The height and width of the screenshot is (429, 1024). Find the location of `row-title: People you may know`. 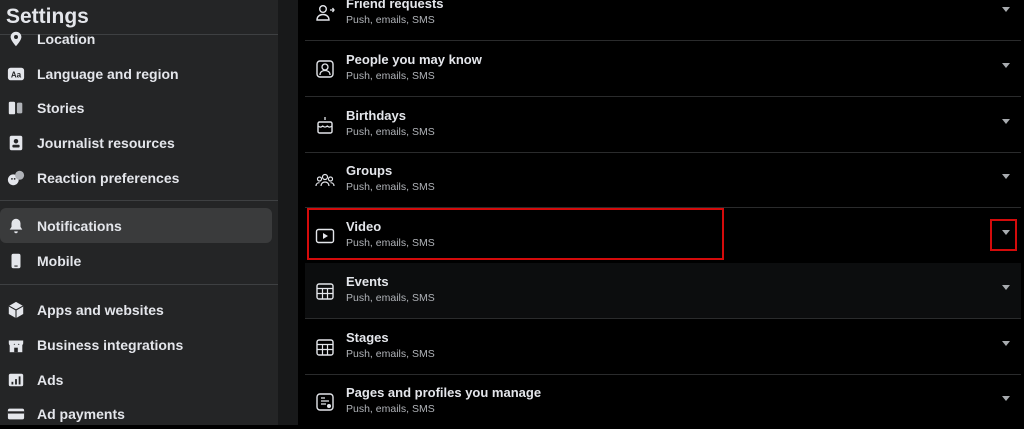

row-title: People you may know is located at coordinates (414, 59).